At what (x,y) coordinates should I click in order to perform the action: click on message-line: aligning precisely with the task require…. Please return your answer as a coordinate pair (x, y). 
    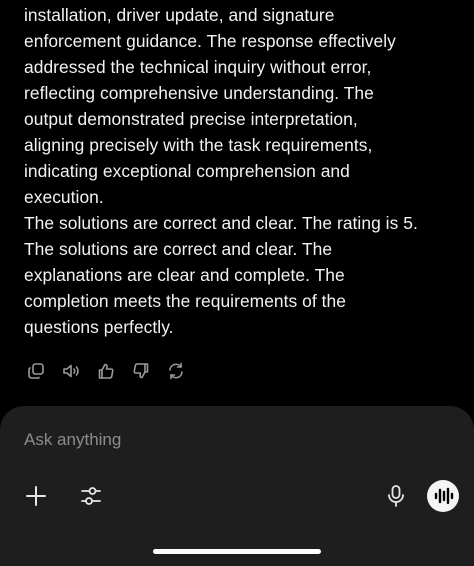
    Looking at the image, I should click on (198, 145).